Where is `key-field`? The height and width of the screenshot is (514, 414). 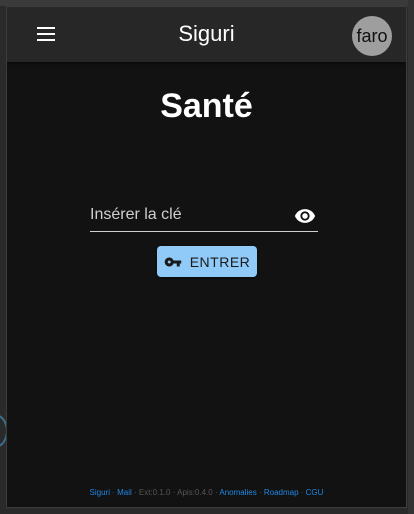
key-field is located at coordinates (204, 216).